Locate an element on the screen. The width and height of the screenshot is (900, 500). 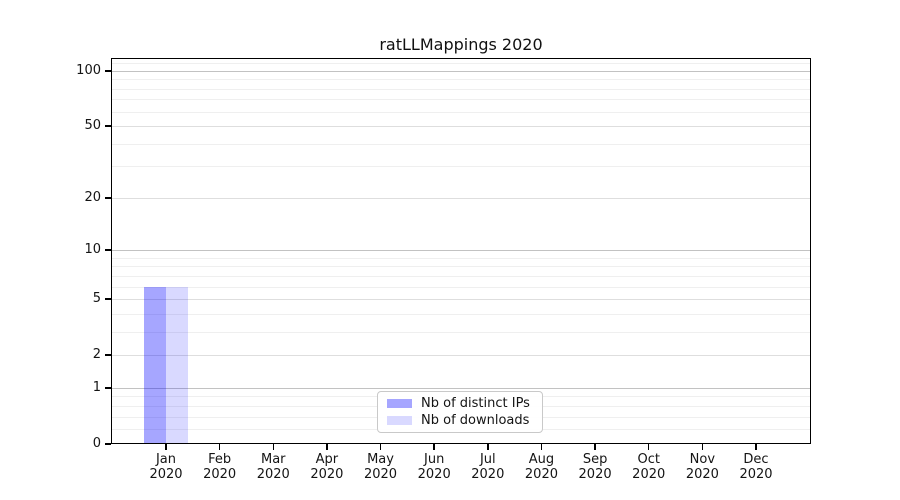
y-tick-label: 5 is located at coordinates (96, 299).